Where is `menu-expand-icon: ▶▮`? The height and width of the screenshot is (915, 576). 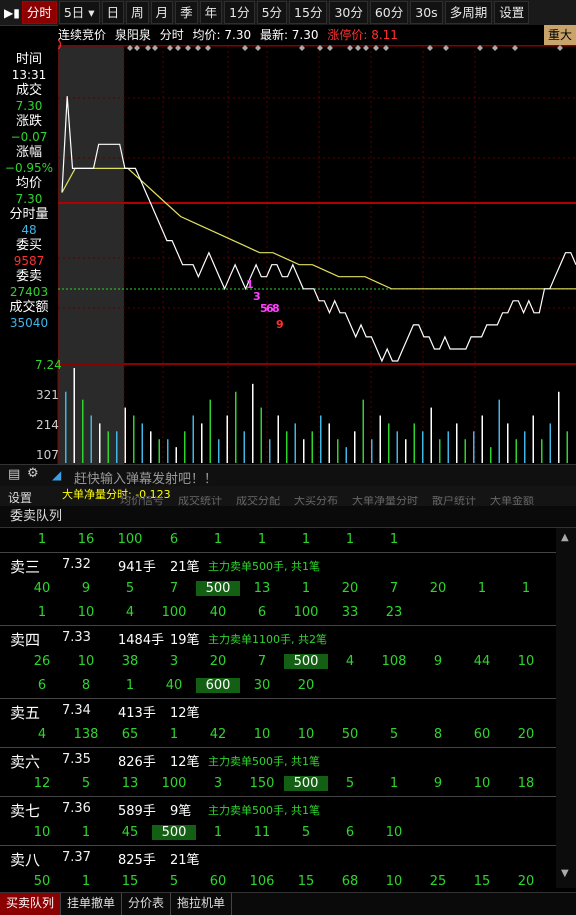
menu-expand-icon: ▶▮ is located at coordinates (12, 13).